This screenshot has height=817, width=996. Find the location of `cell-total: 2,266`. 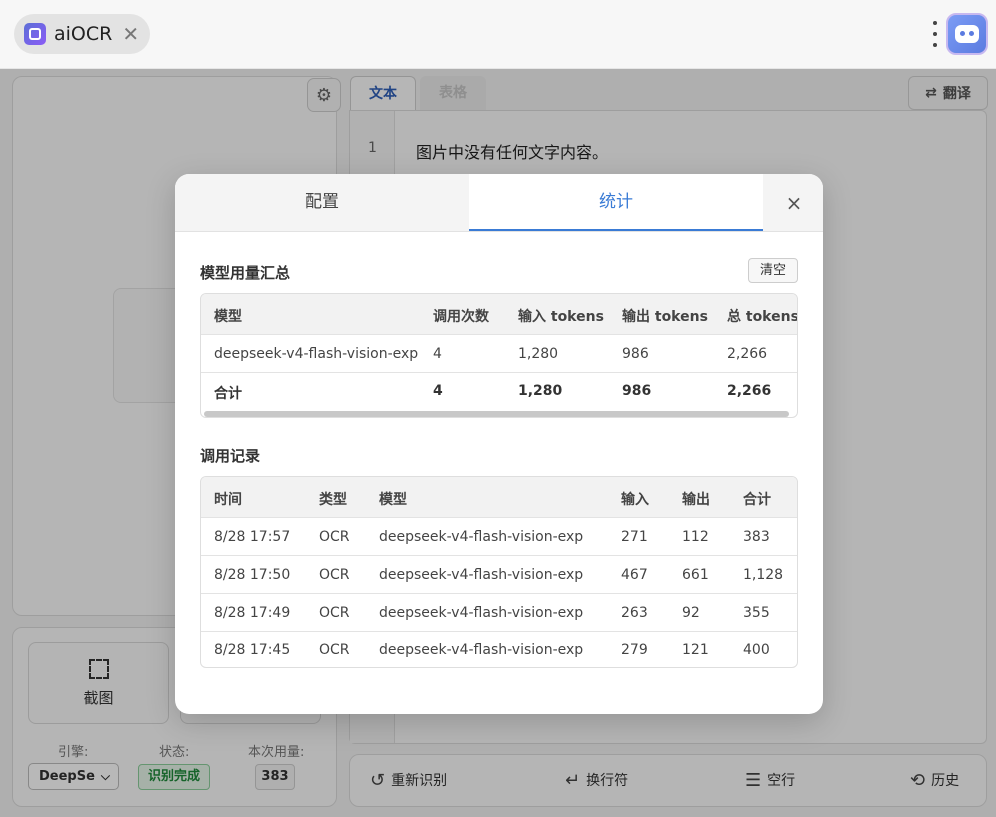

cell-total: 2,266 is located at coordinates (747, 354).